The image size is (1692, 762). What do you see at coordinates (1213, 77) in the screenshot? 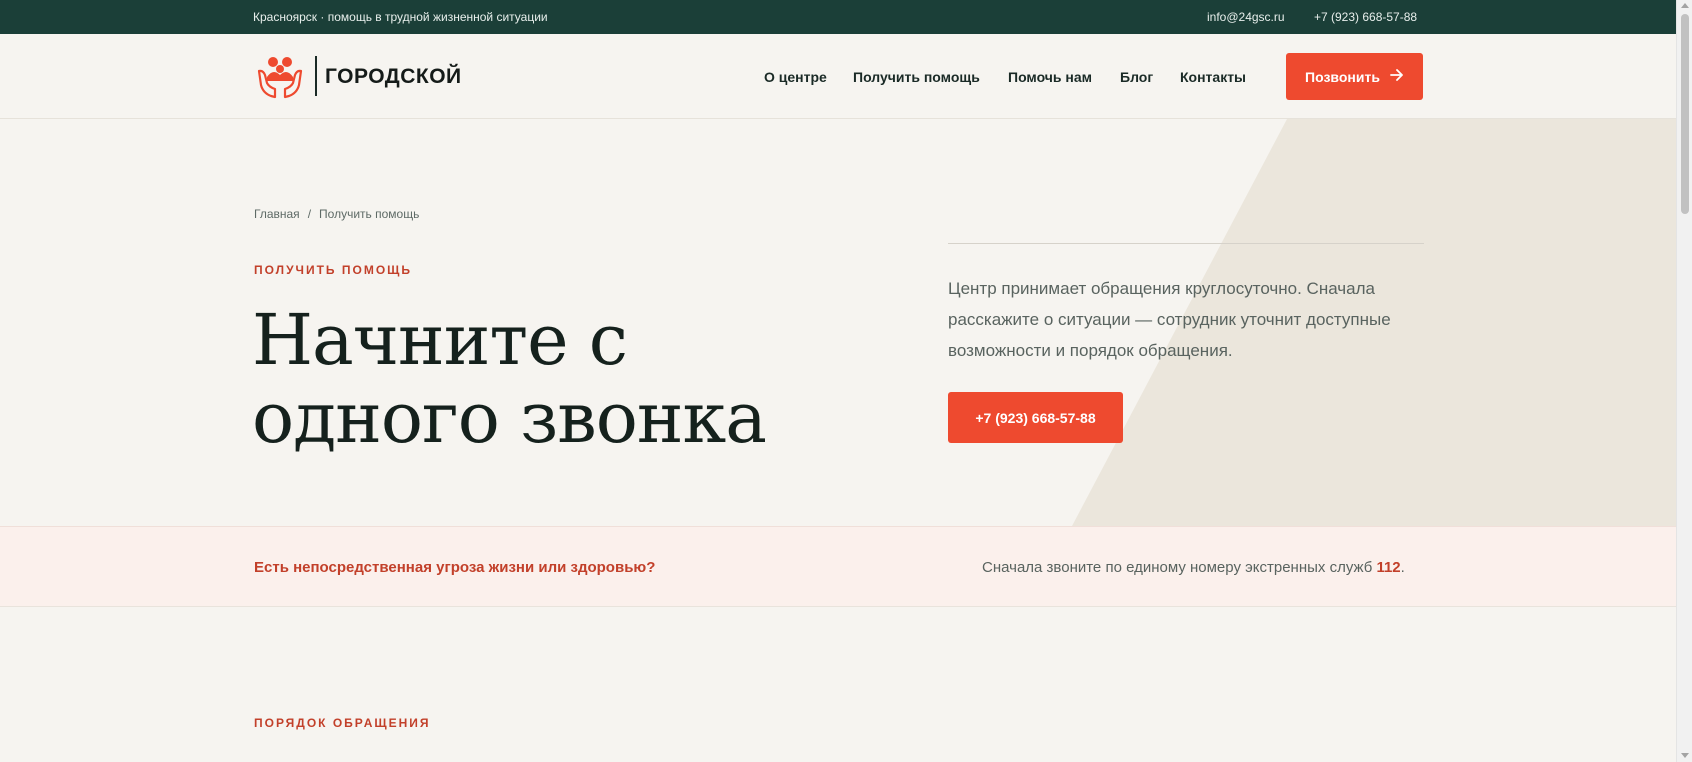
I see `nav-item-contacts: Контакты` at bounding box center [1213, 77].